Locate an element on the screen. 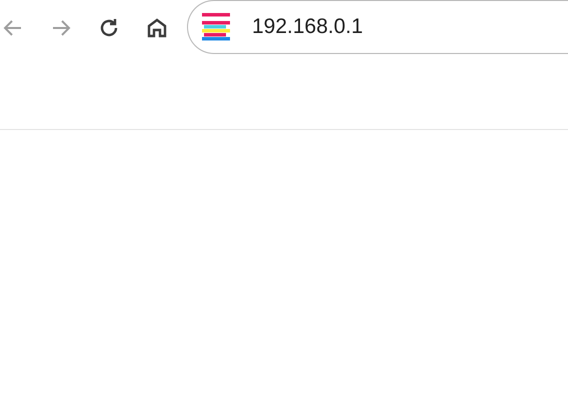  url-field: 192.168.0.1 is located at coordinates (402, 27).